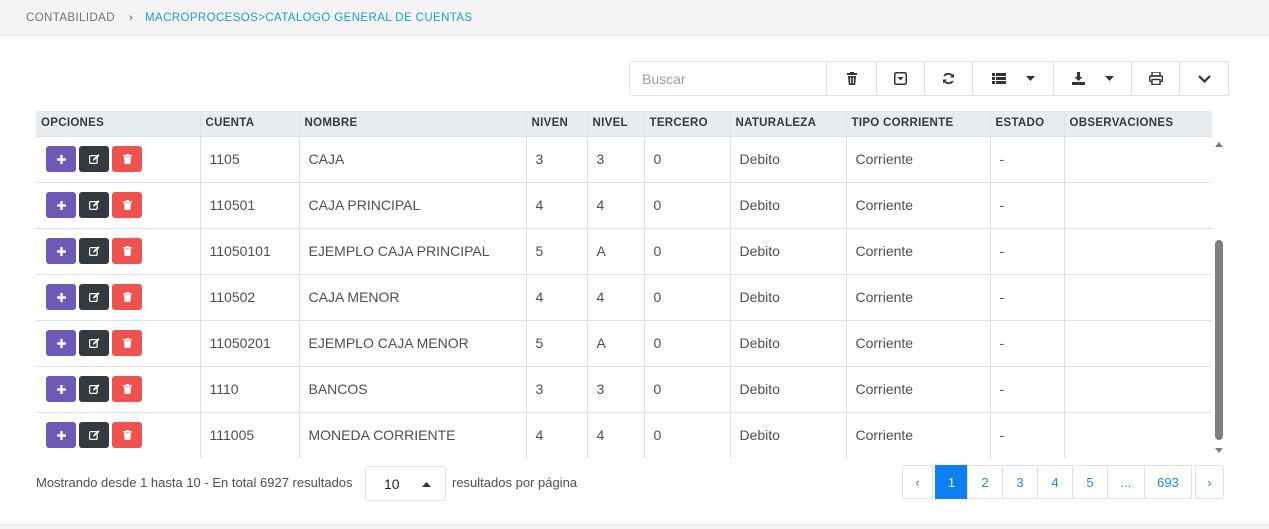 Image resolution: width=1269 pixels, height=529 pixels. I want to click on header-observaciones: OBSERVACIONES, so click(1138, 124).